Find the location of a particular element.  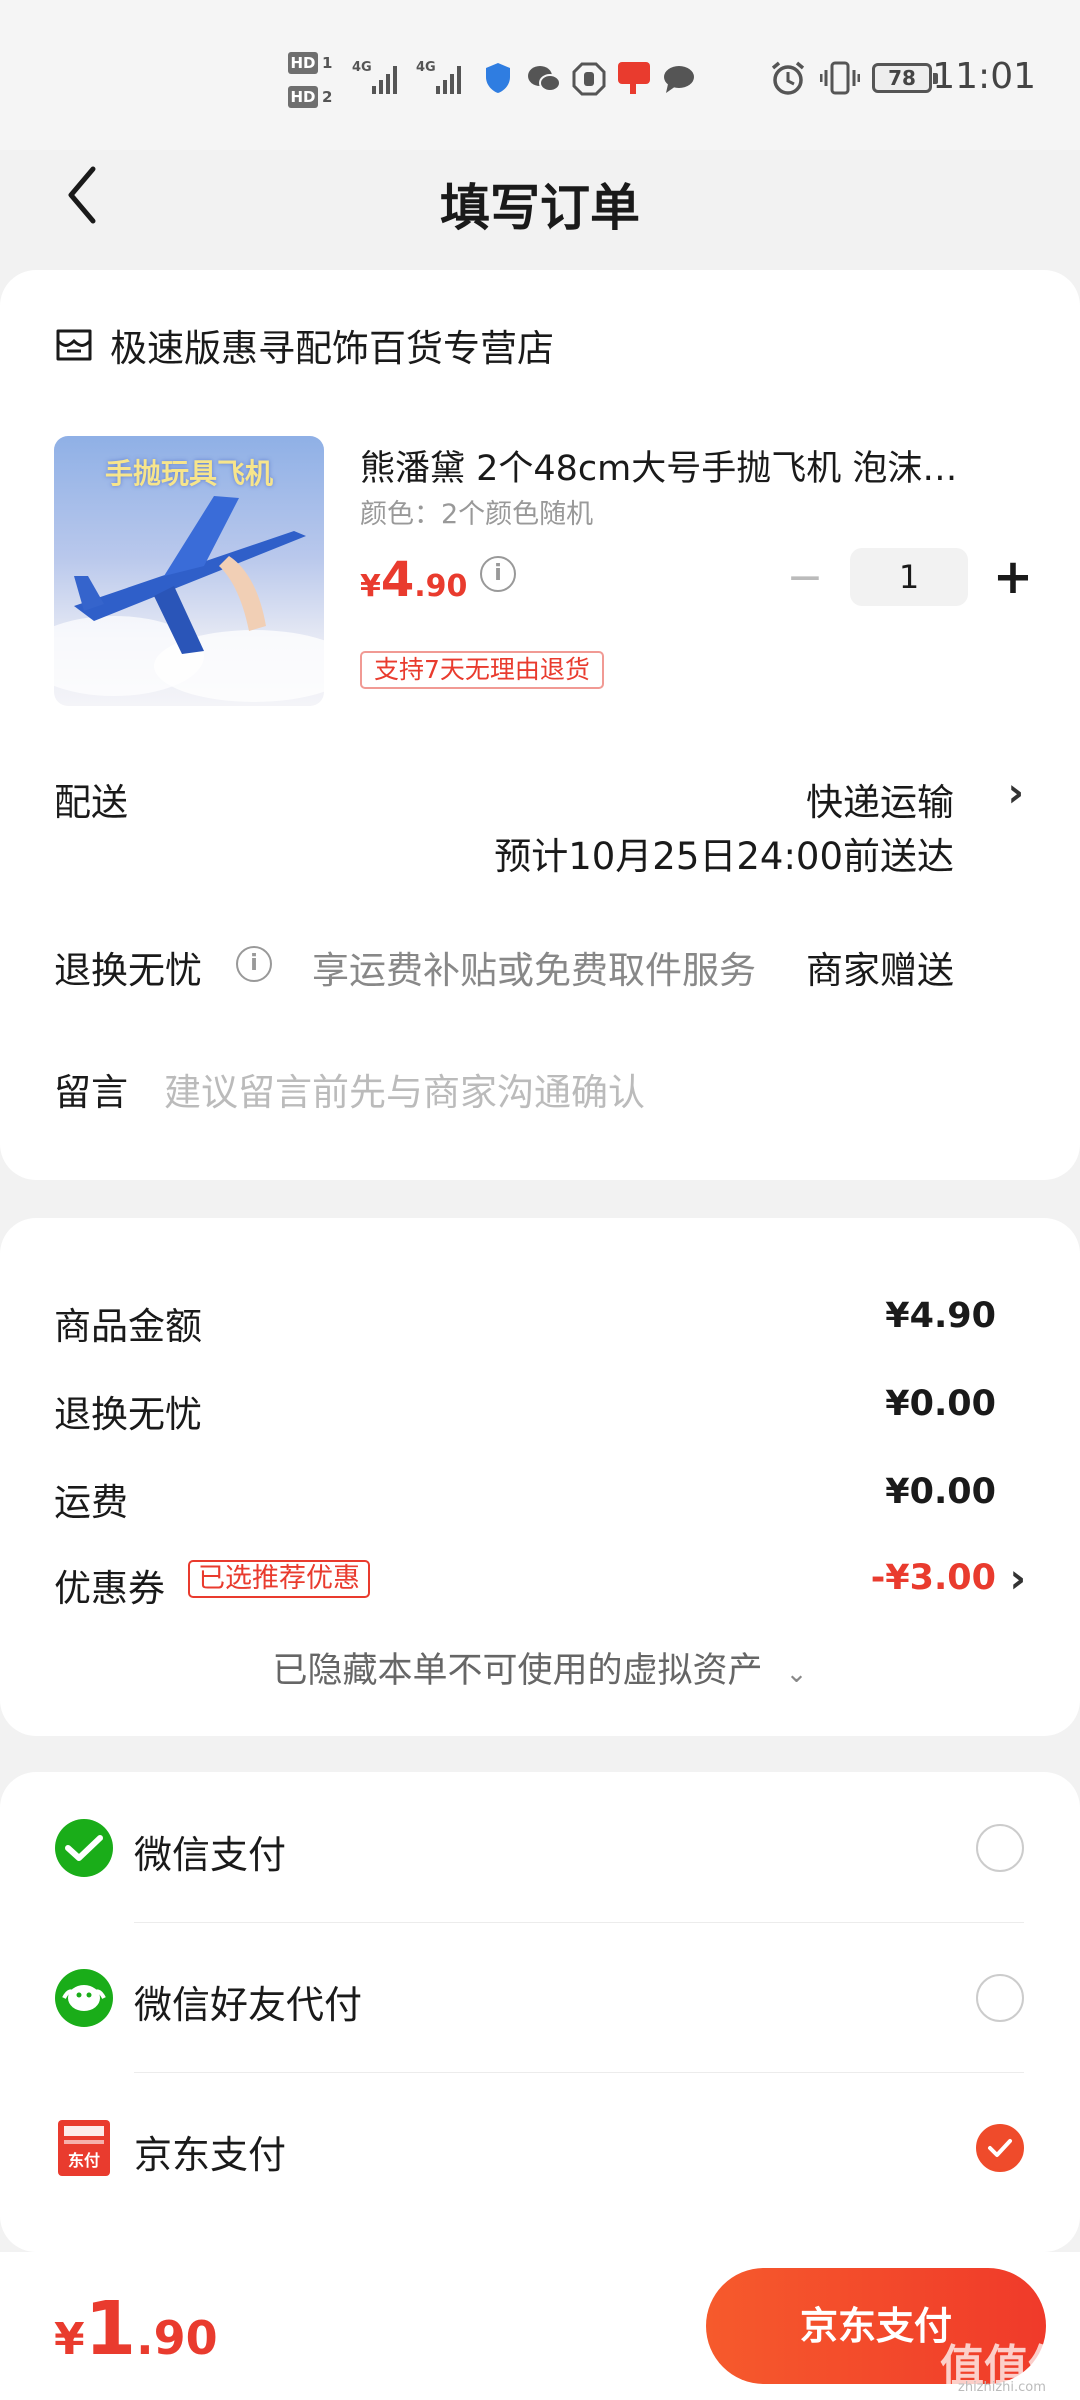

delivery-chevron-icon: › is located at coordinates (1016, 793).